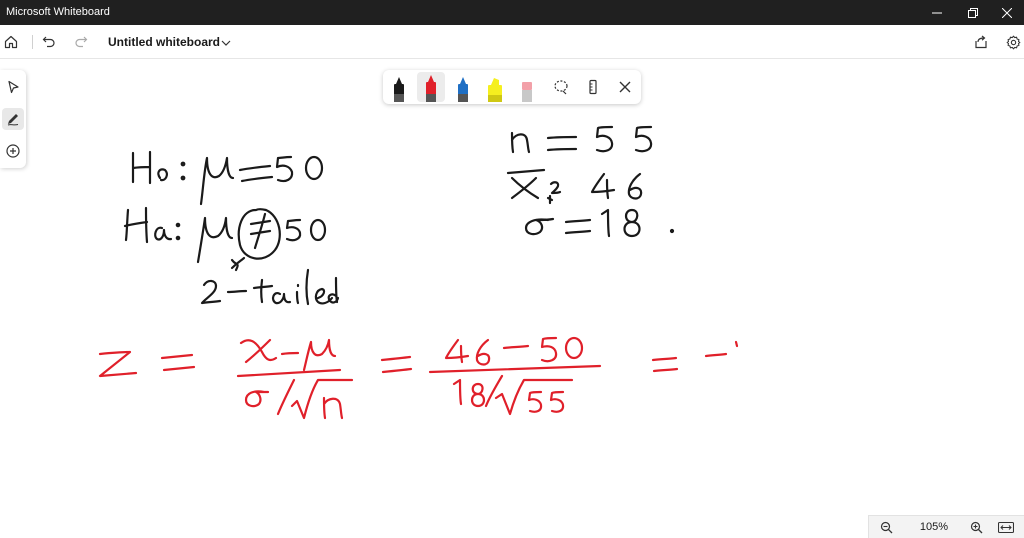 The height and width of the screenshot is (538, 1024). I want to click on redo-button, so click(81, 42).